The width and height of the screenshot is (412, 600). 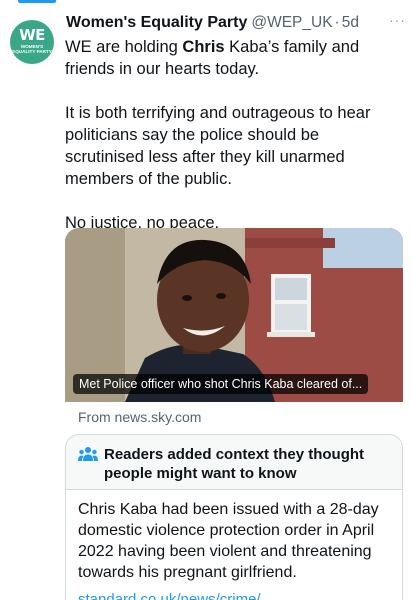 What do you see at coordinates (397, 20) in the screenshot?
I see `more-horizontal-icon: ···` at bounding box center [397, 20].